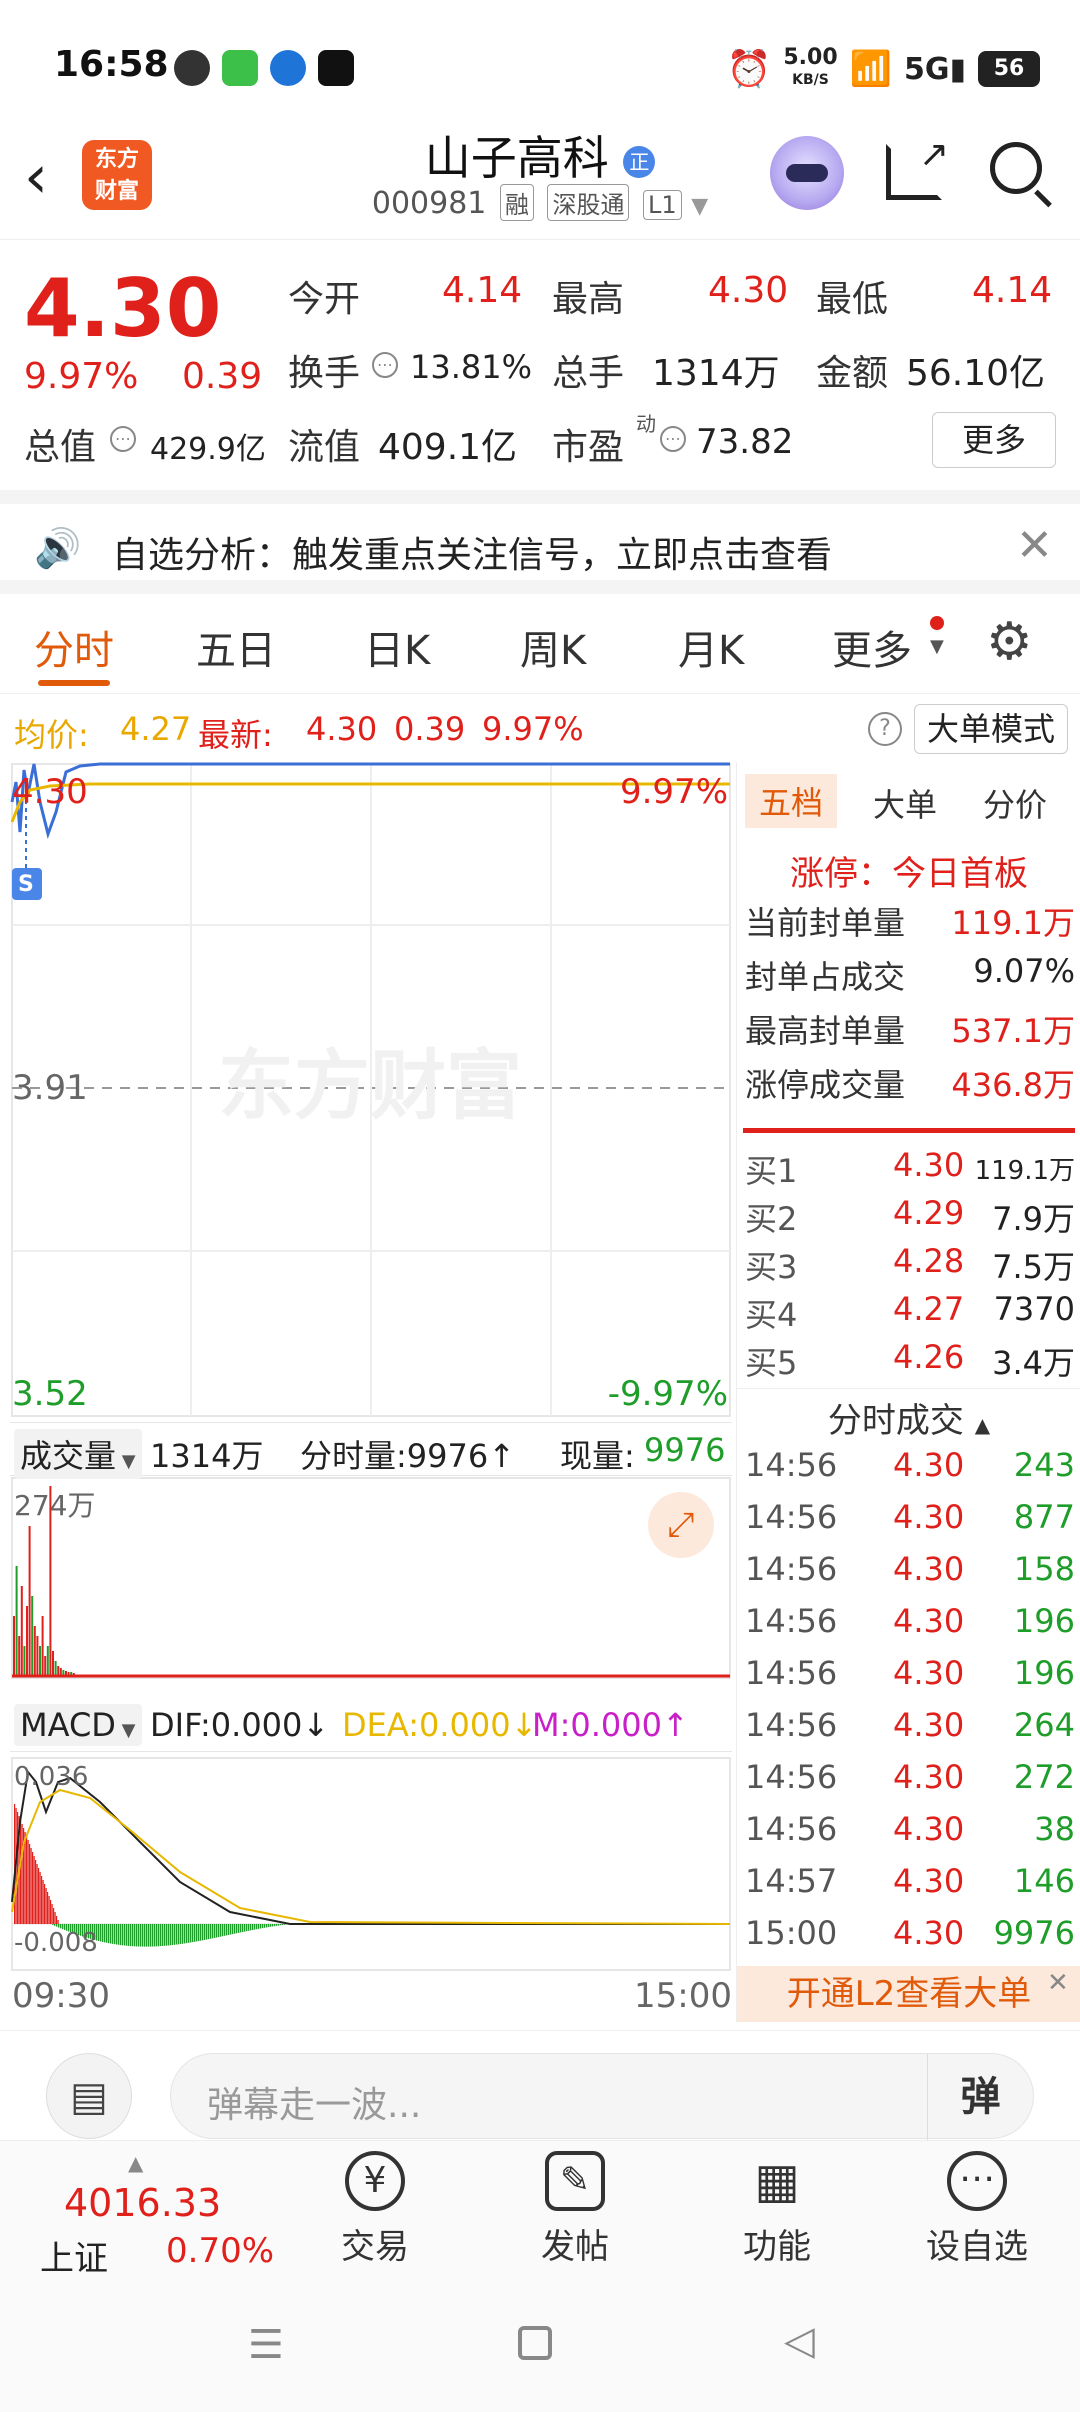  I want to click on bid-level-row: 买3 4.28 7.5万, so click(910, 1265).